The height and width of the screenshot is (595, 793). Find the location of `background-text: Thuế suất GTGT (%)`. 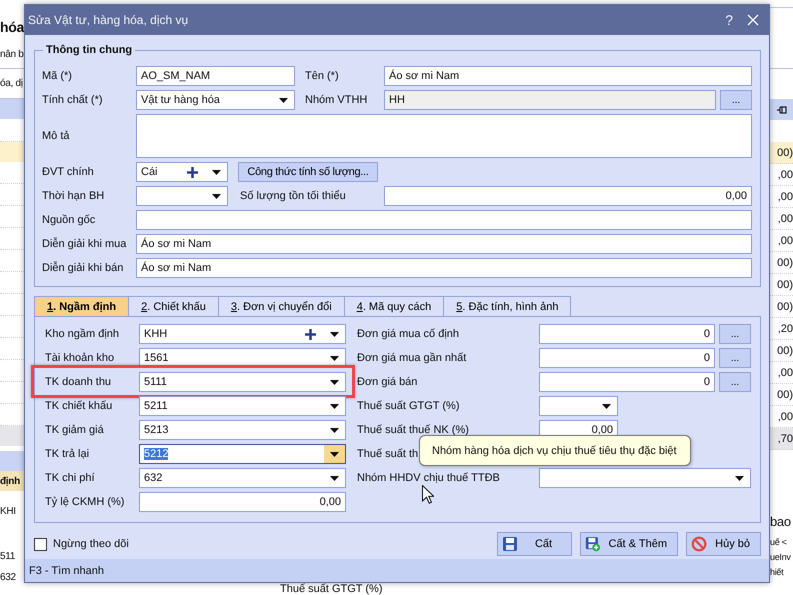

background-text: Thuế suất GTGT (%) is located at coordinates (332, 589).